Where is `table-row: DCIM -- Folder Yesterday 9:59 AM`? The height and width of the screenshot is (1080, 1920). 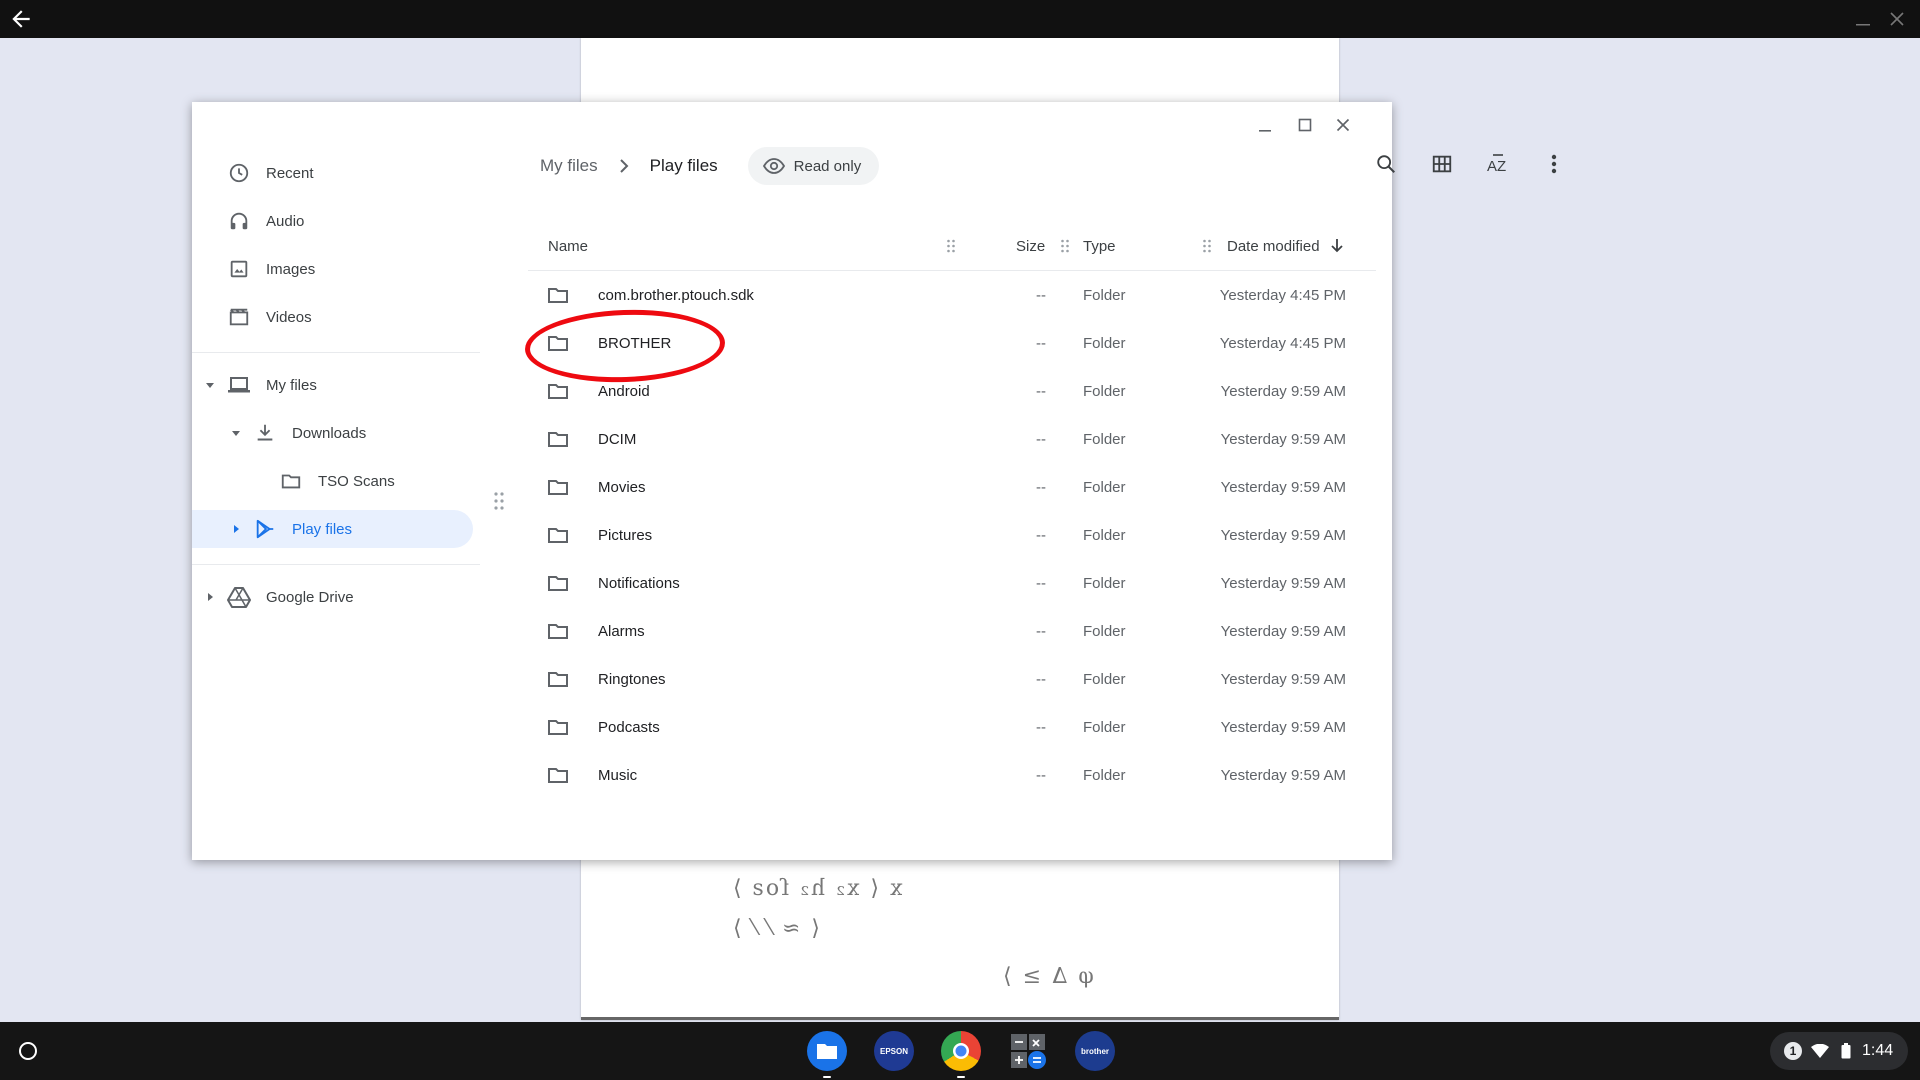
table-row: DCIM -- Folder Yesterday 9:59 AM is located at coordinates (952, 439).